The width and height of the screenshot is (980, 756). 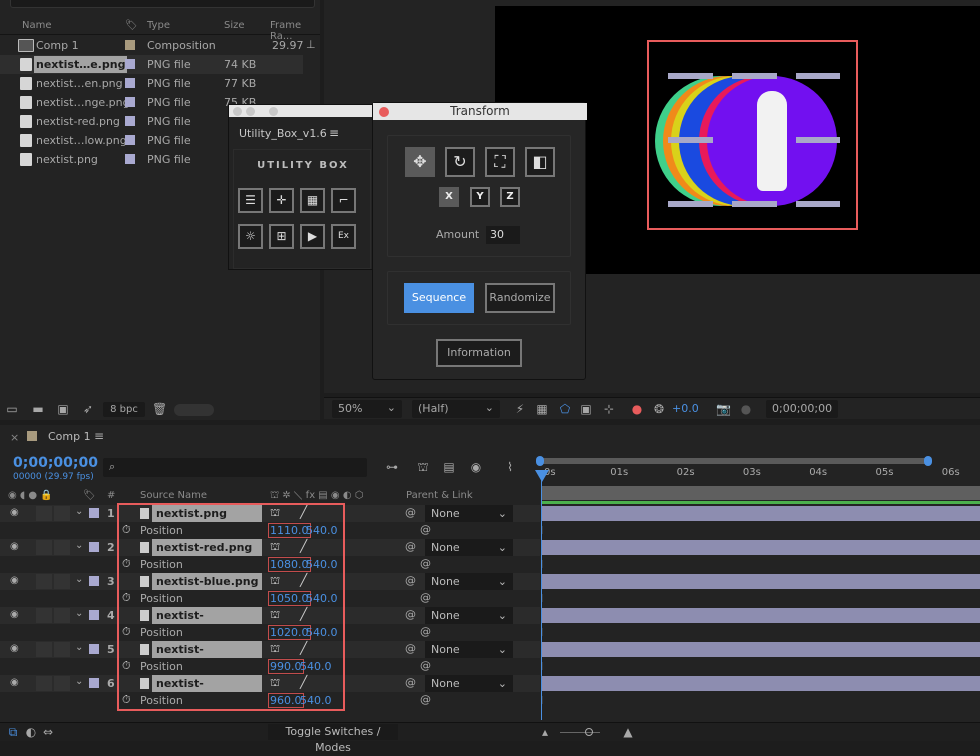 What do you see at coordinates (333, 739) in the screenshot?
I see `toggle-switches-modes-button: Toggle Switches / Modes` at bounding box center [333, 739].